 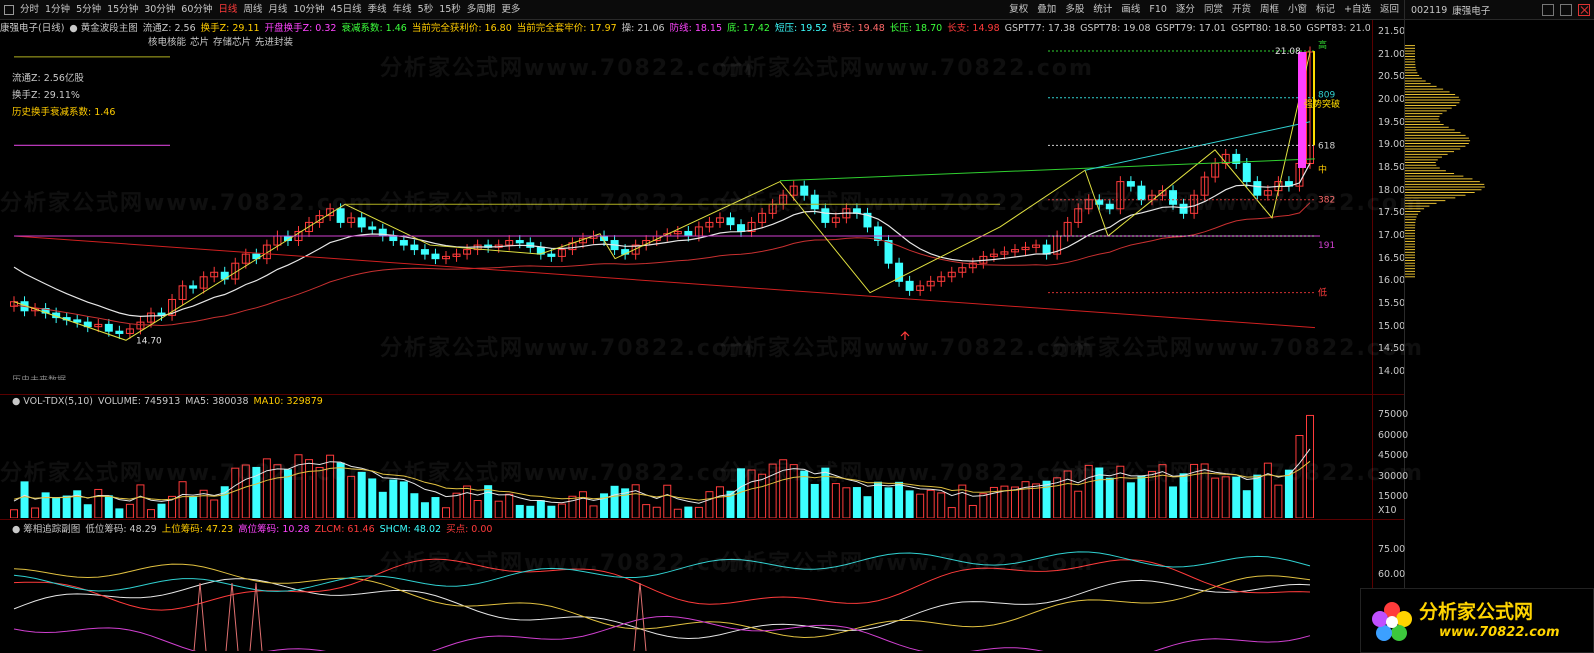 I want to click on high-chip-line, so click(x=662, y=633).